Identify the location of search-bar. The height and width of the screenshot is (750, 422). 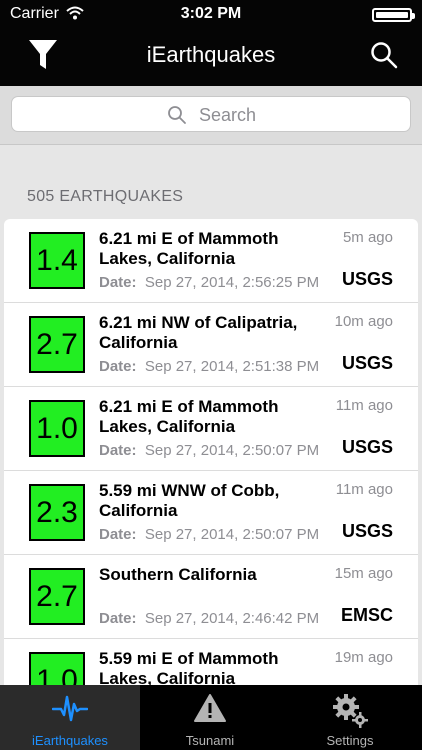
(211, 115).